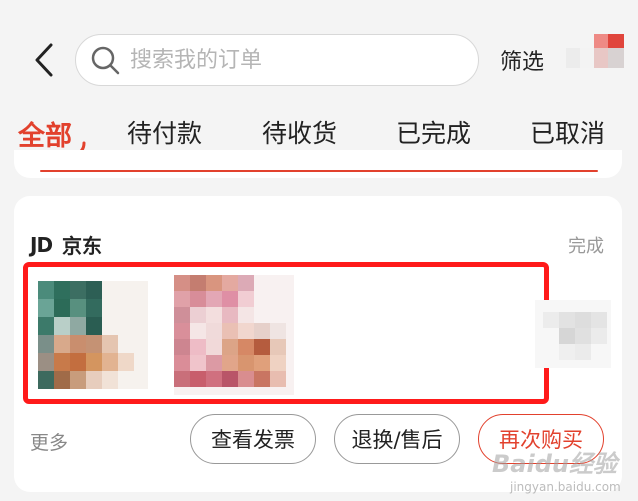 The height and width of the screenshot is (501, 638). What do you see at coordinates (573, 334) in the screenshot?
I see `goods-count-blur` at bounding box center [573, 334].